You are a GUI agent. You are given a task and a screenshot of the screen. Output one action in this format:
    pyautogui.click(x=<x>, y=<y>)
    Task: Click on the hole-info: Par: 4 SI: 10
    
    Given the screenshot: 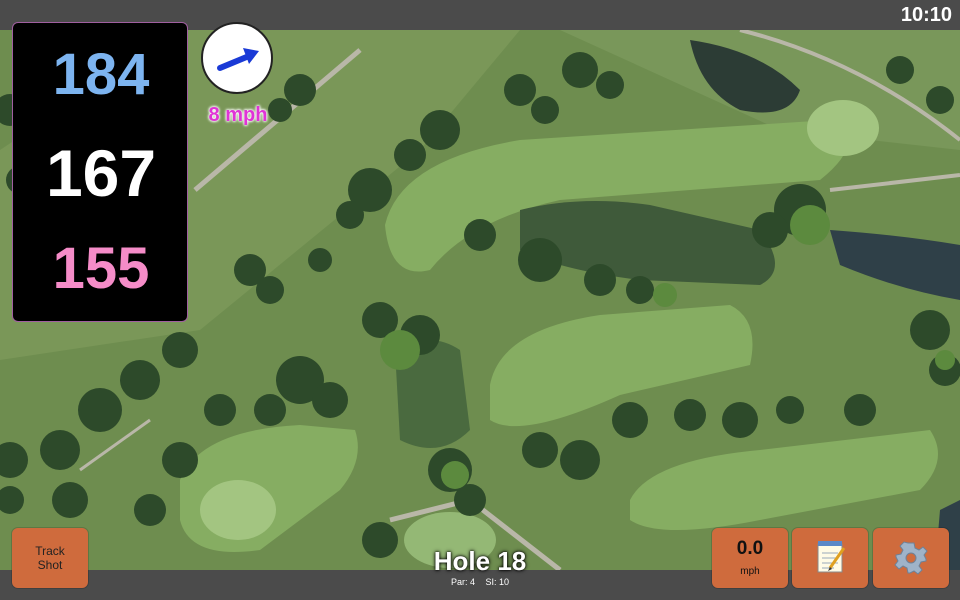 What is the action you would take?
    pyautogui.click(x=480, y=582)
    